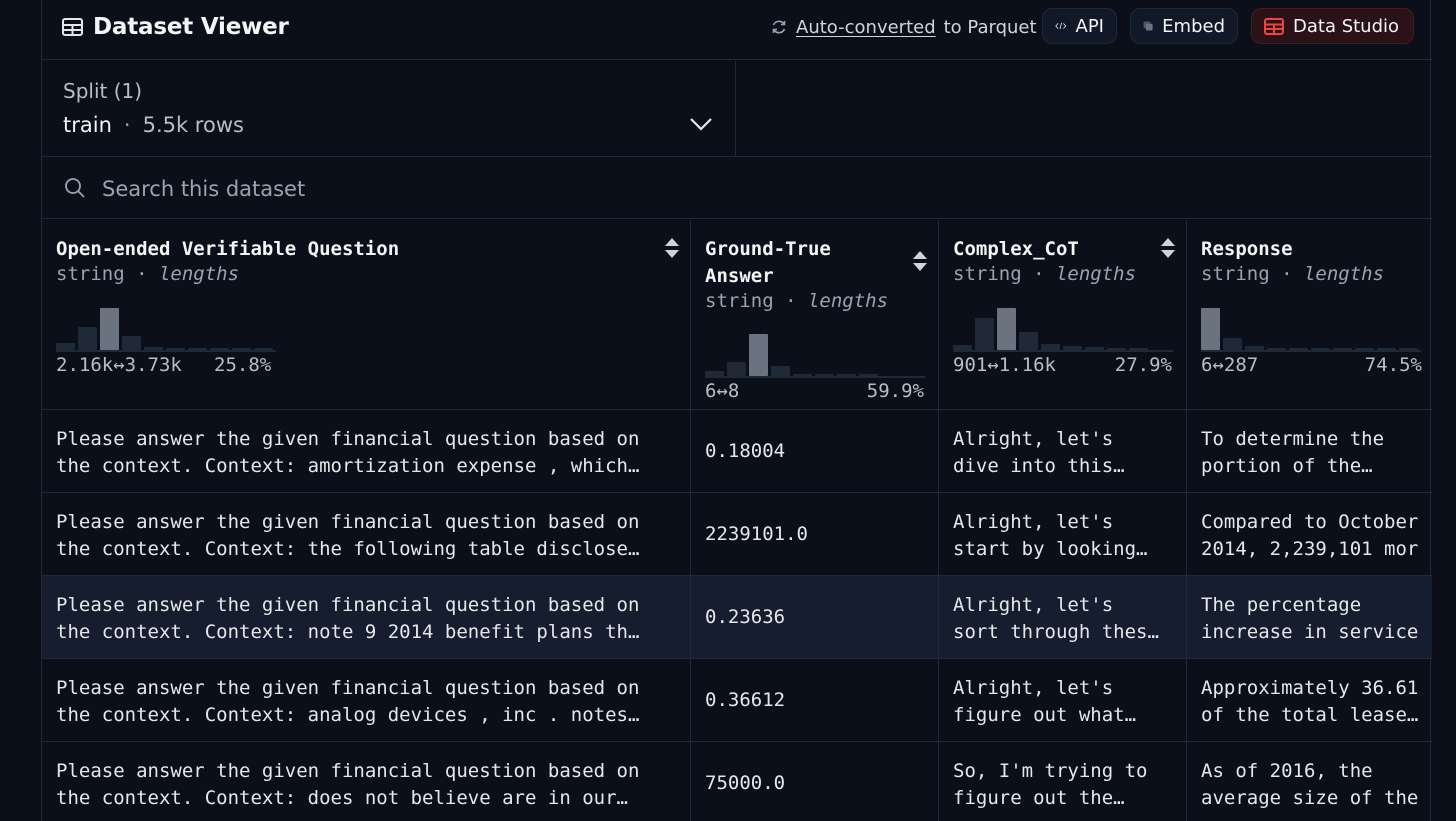  Describe the element at coordinates (737, 188) in the screenshot. I see `search-bar` at that location.